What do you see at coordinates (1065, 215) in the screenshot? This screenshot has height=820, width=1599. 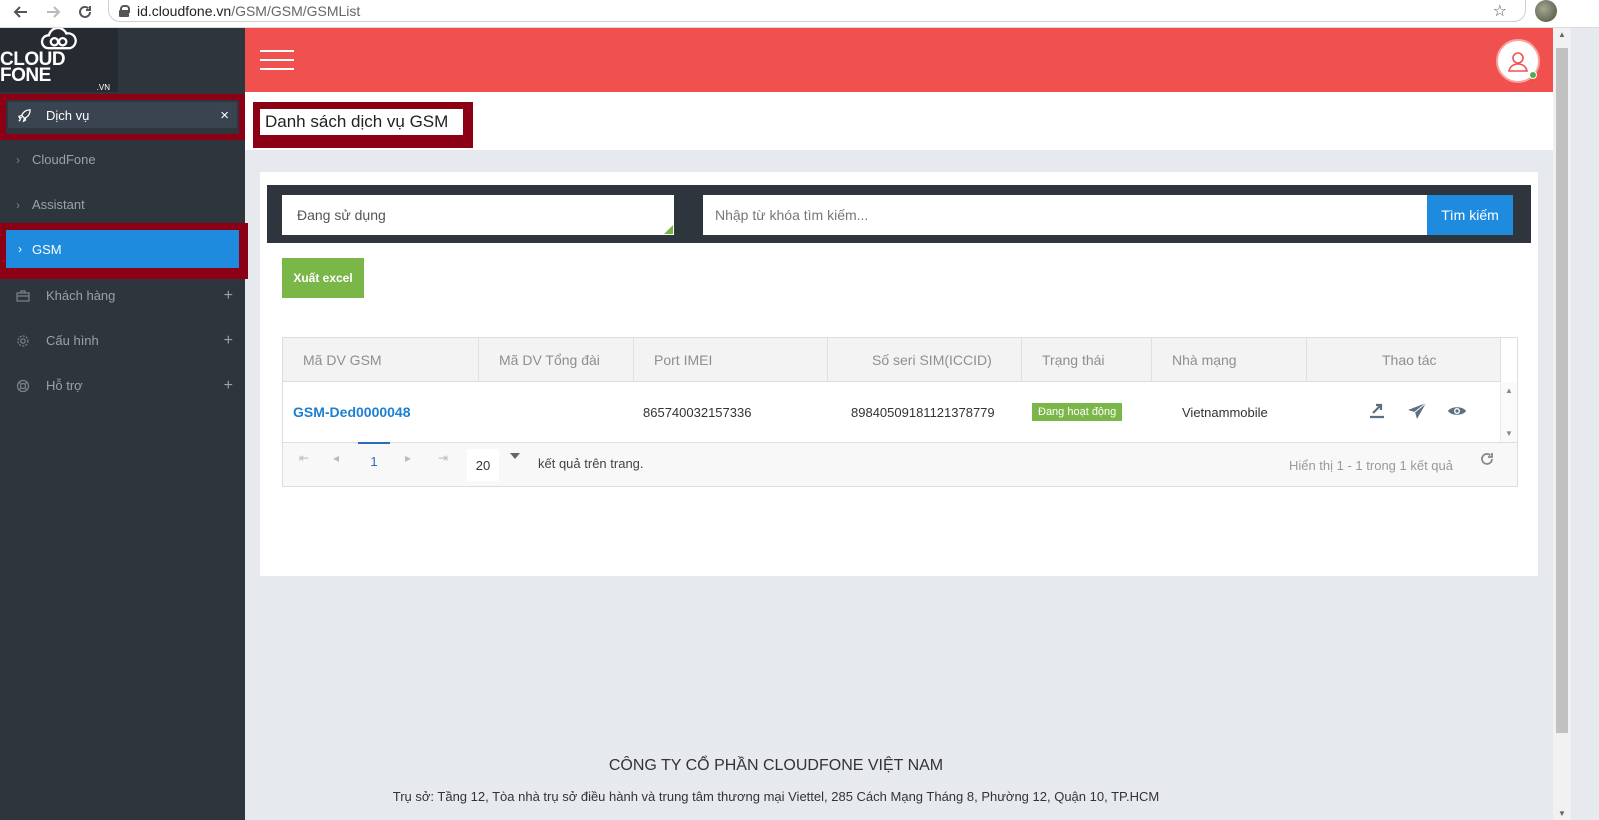 I see `search-input` at bounding box center [1065, 215].